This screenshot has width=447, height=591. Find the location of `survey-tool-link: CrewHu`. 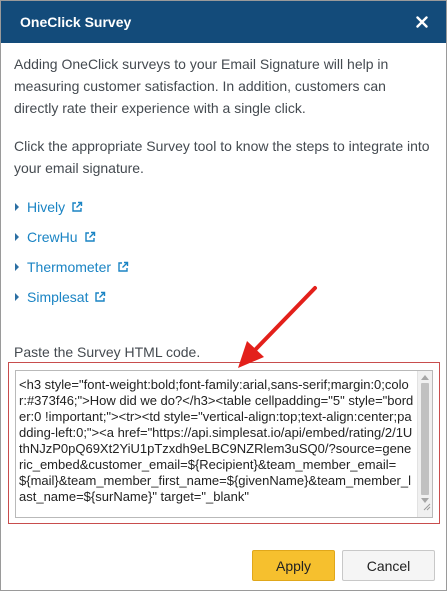

survey-tool-link: CrewHu is located at coordinates (52, 237).